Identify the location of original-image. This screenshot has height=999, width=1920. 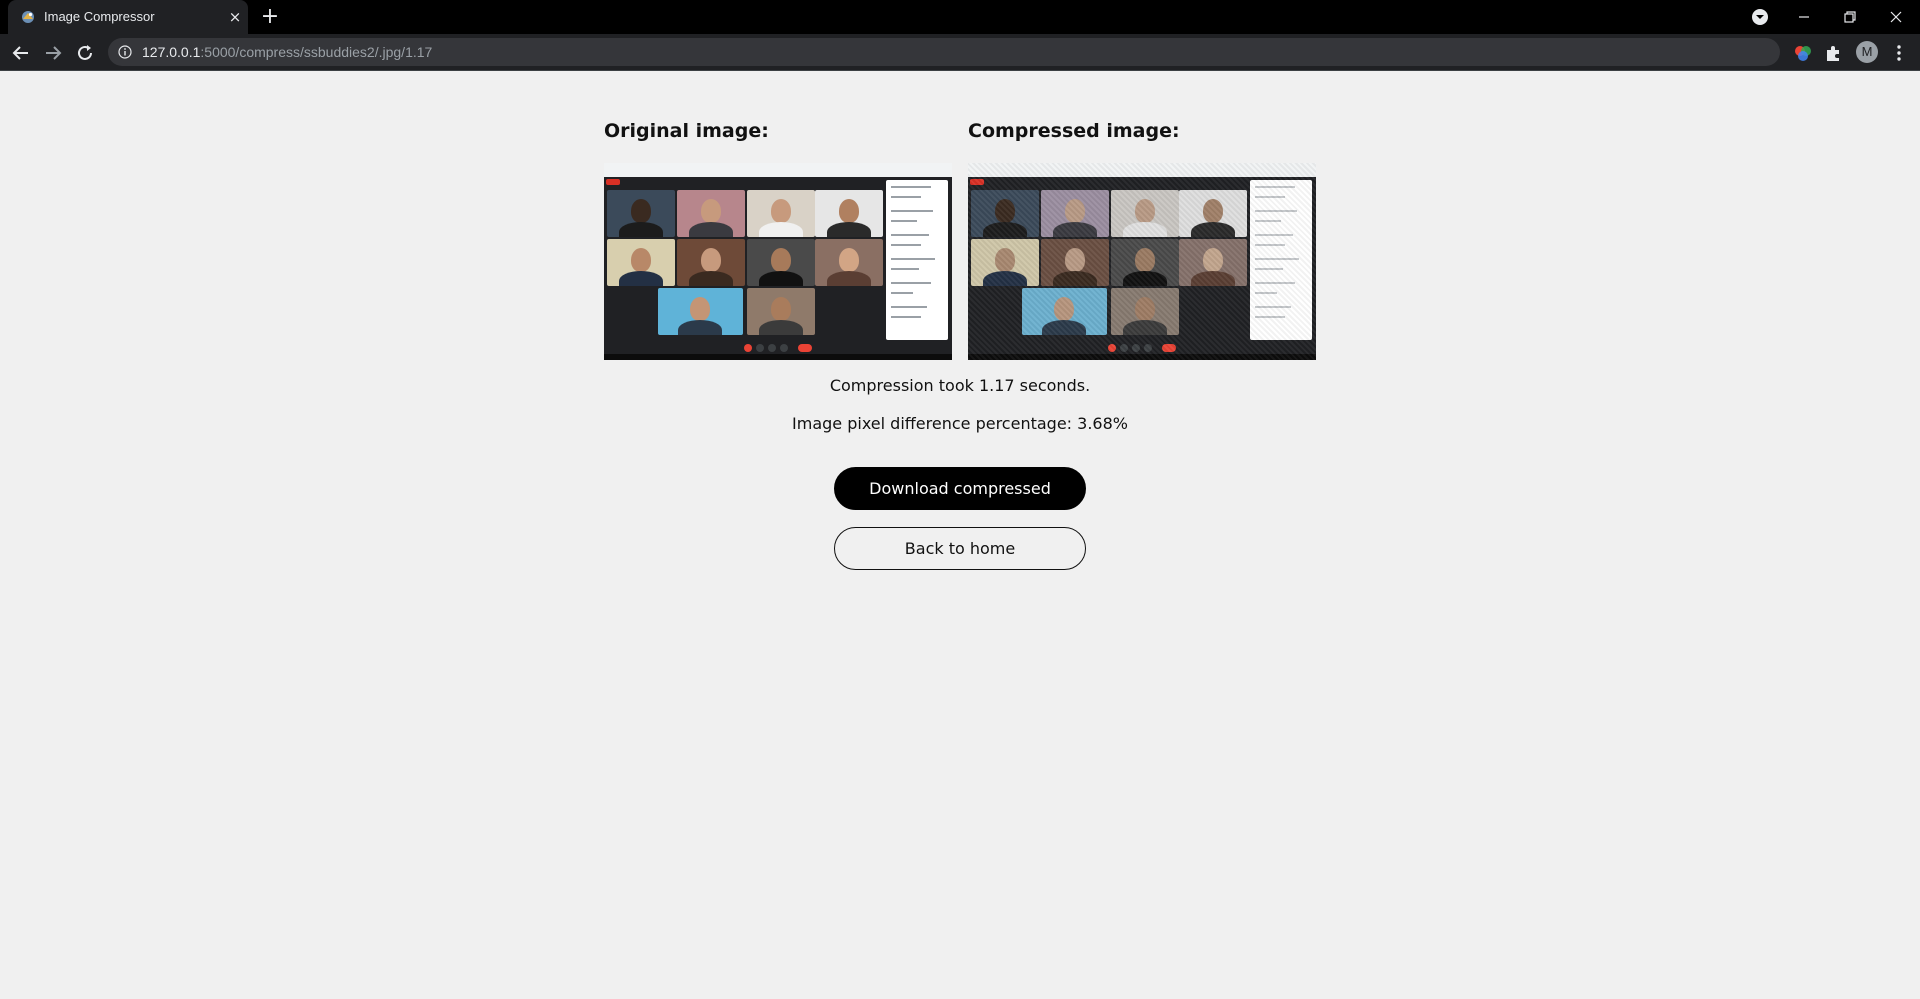
(778, 261).